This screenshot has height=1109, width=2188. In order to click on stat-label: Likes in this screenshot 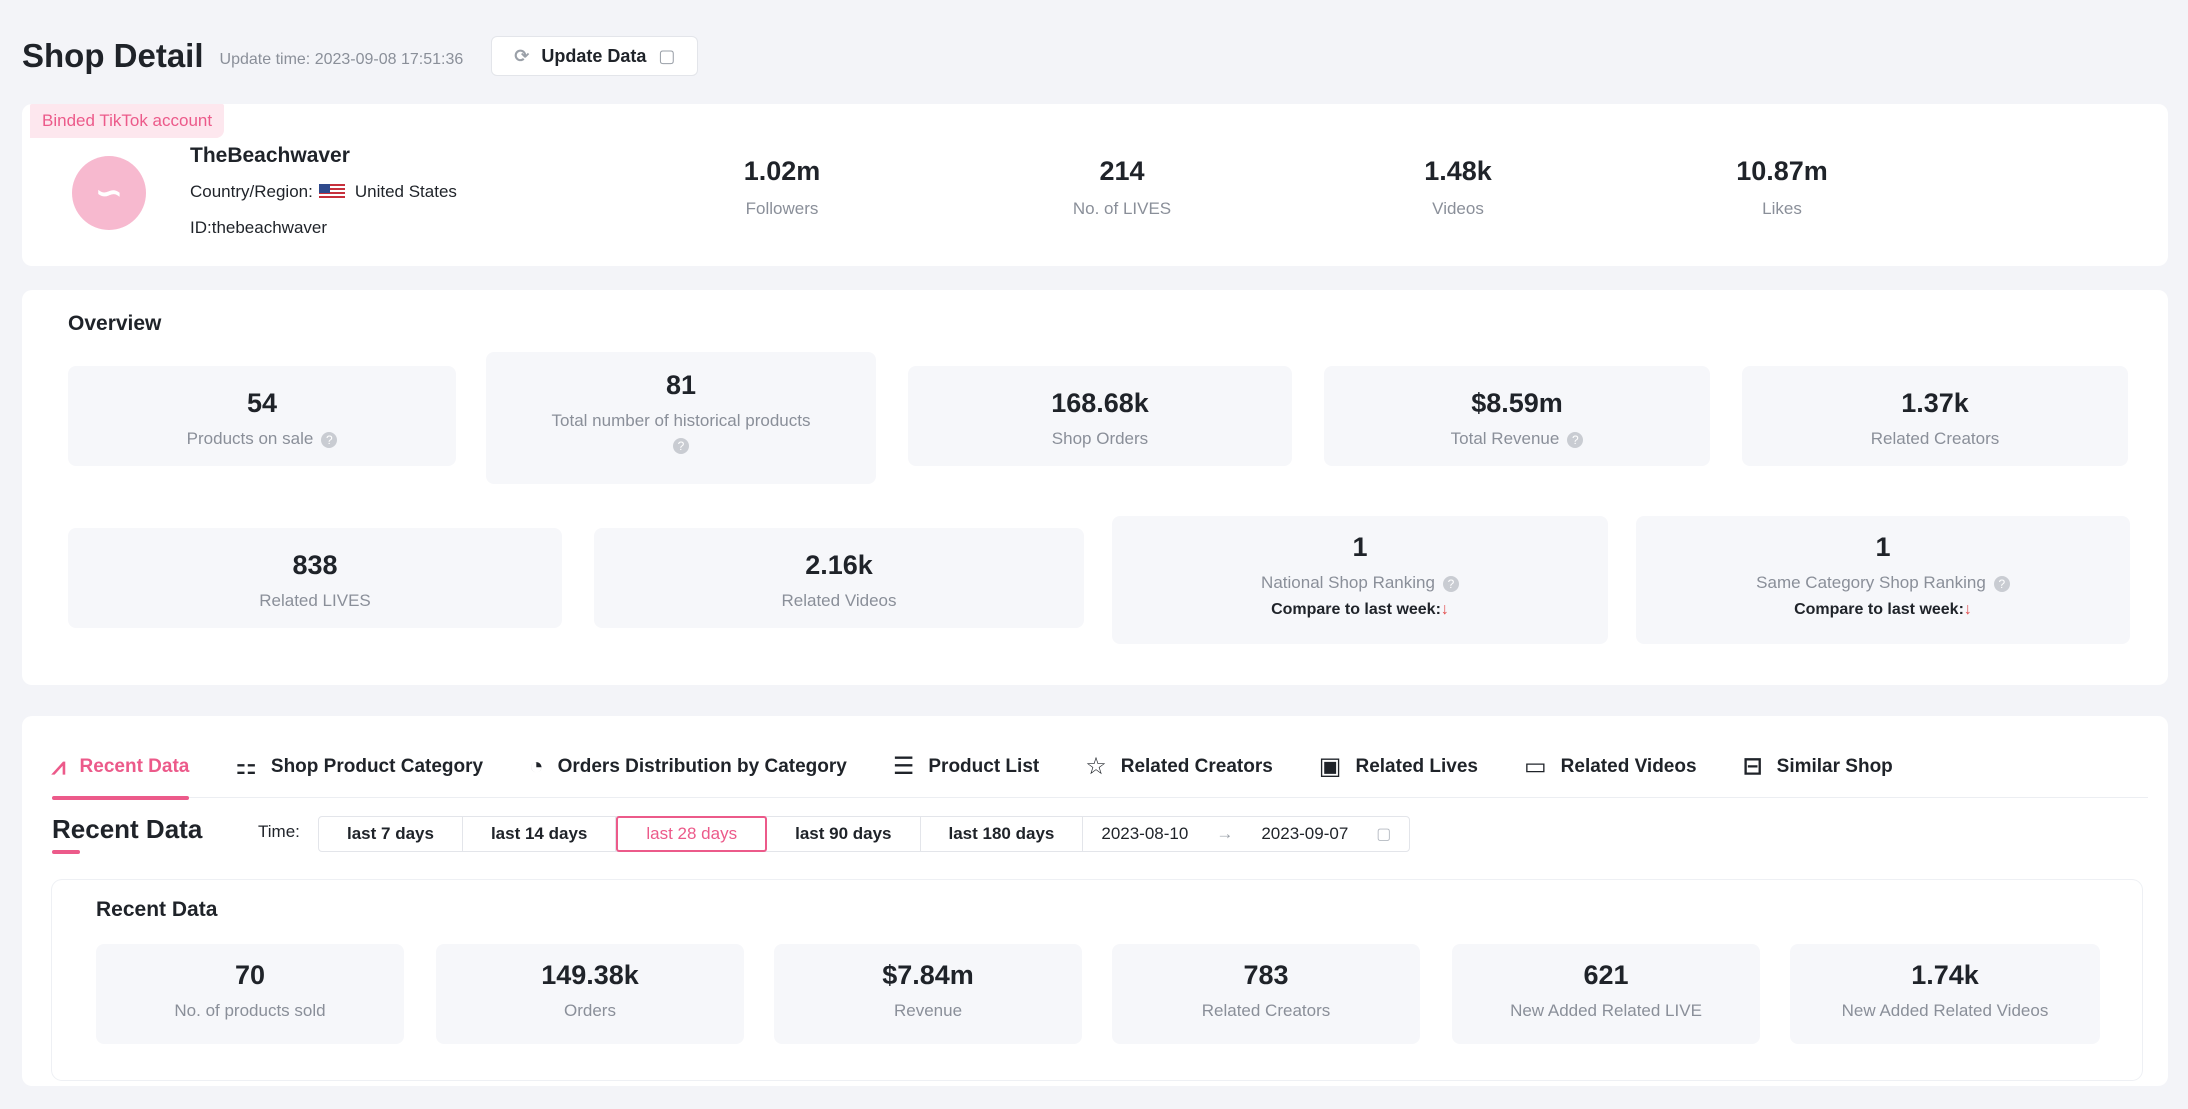, I will do `click(1782, 208)`.